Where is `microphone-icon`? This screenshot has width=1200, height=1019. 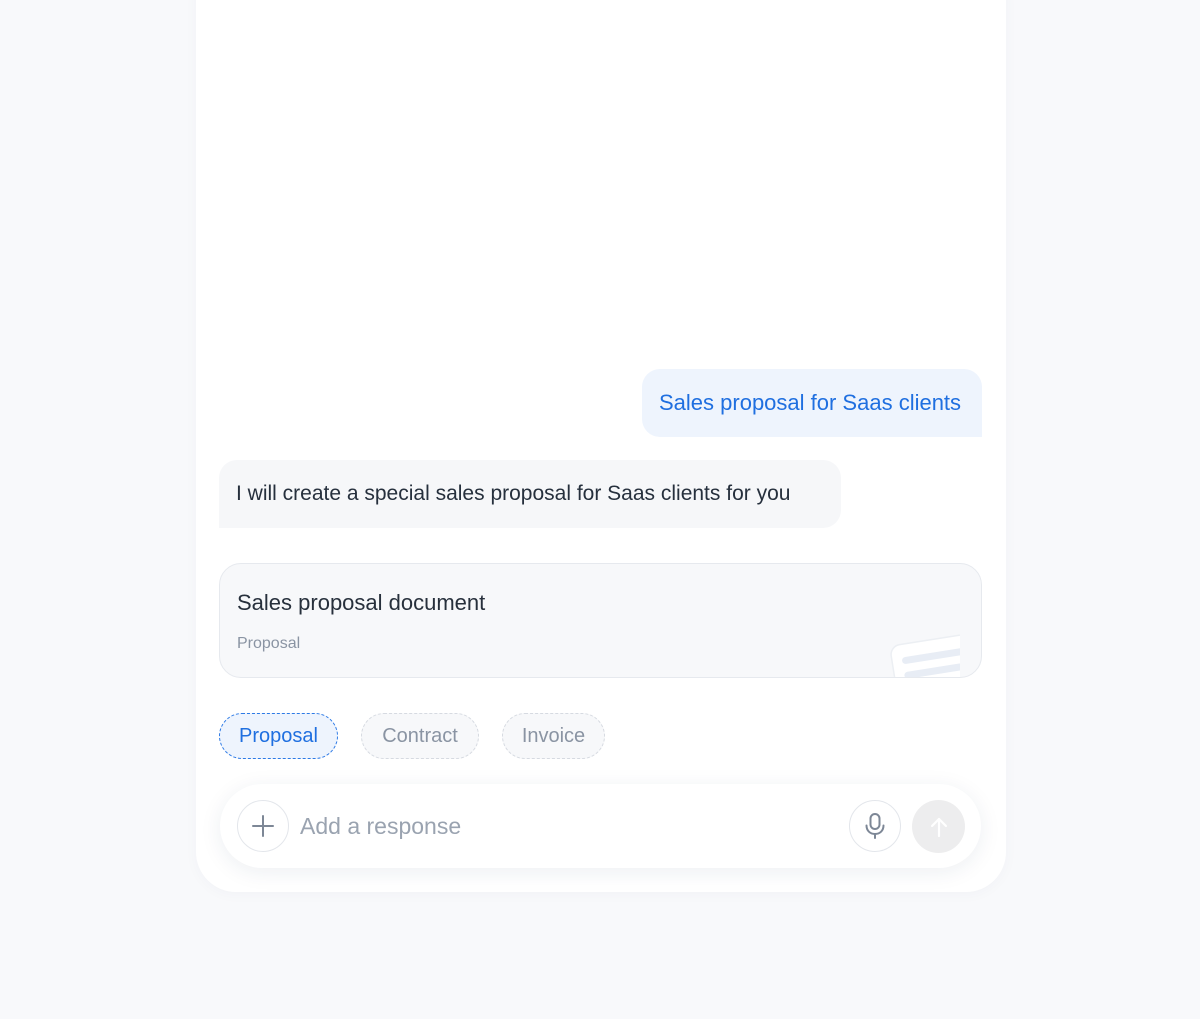
microphone-icon is located at coordinates (875, 826).